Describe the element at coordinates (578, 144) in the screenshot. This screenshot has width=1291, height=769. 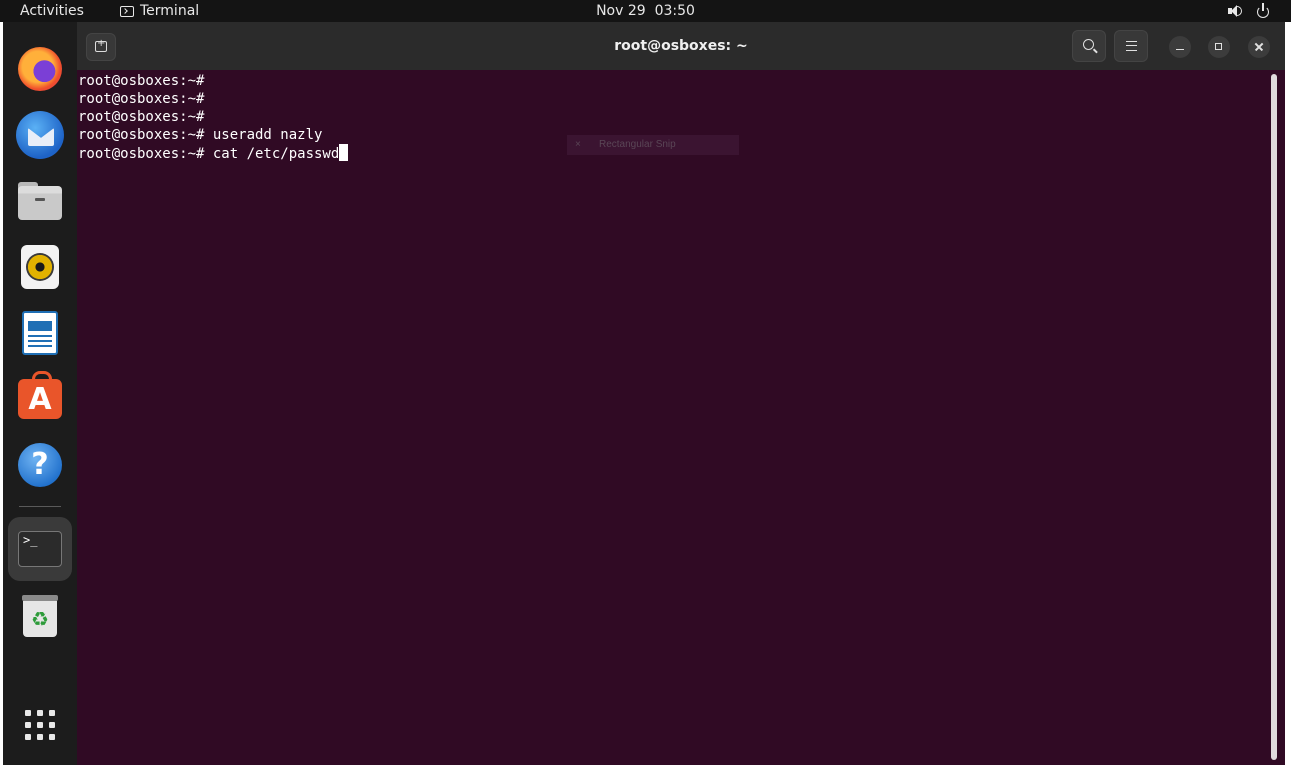
I see `close-icon: ×` at that location.